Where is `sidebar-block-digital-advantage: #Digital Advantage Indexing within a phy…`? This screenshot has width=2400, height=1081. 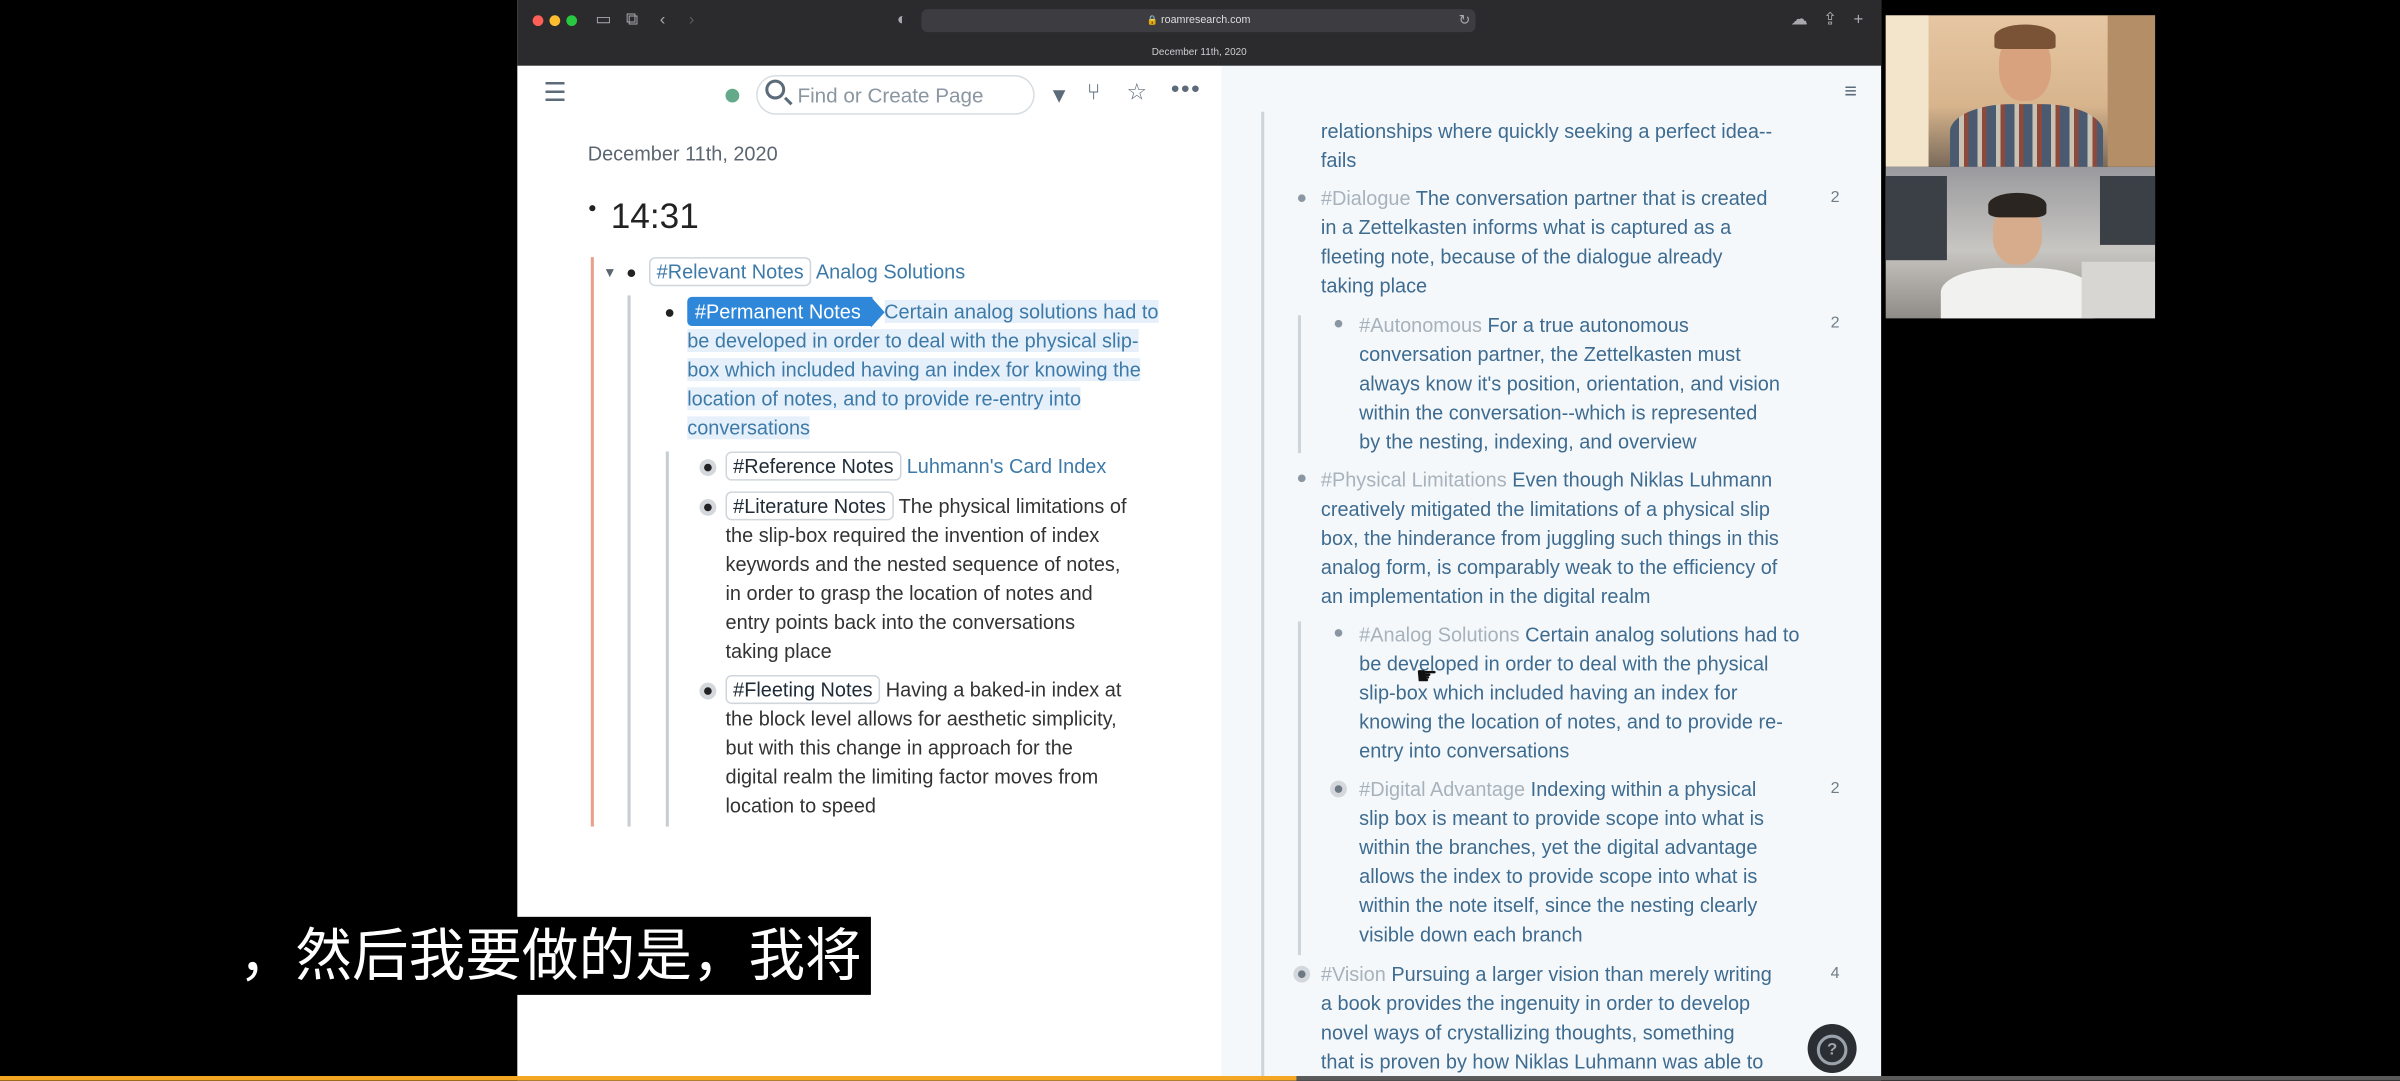
sidebar-block-digital-advantage: #Digital Advantage Indexing within a phy… is located at coordinates (1557, 788).